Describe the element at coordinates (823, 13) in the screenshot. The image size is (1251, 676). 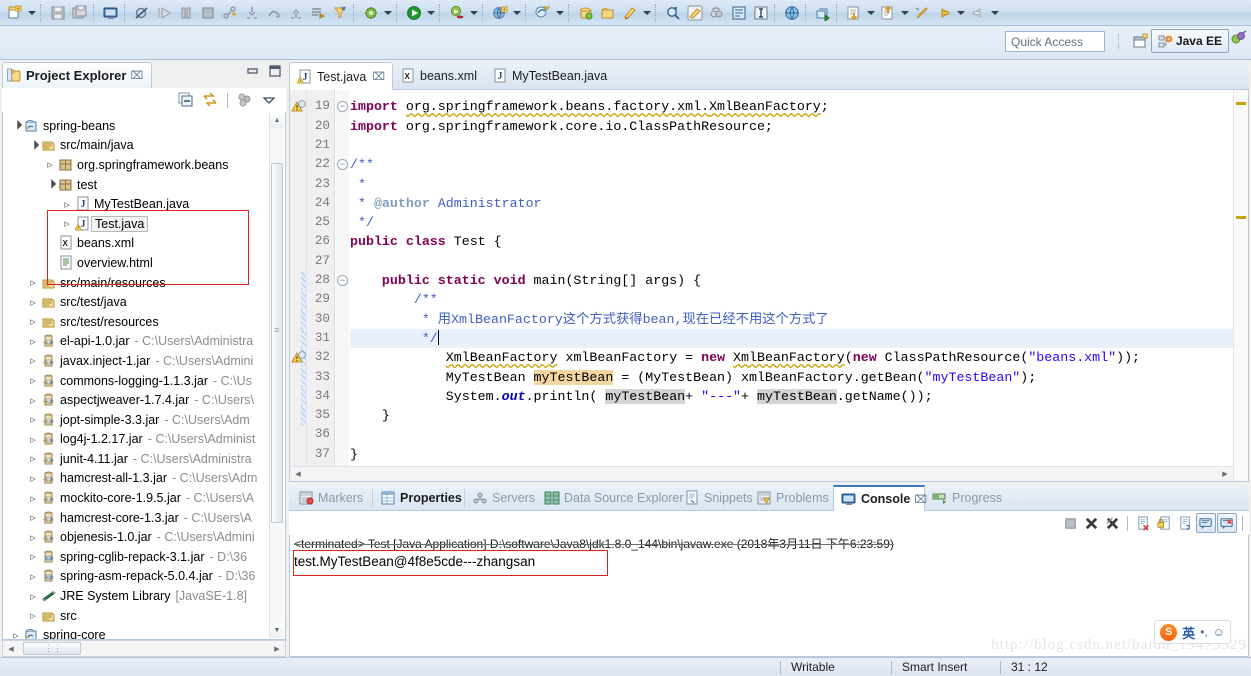
I see `open-perspective-icon` at that location.